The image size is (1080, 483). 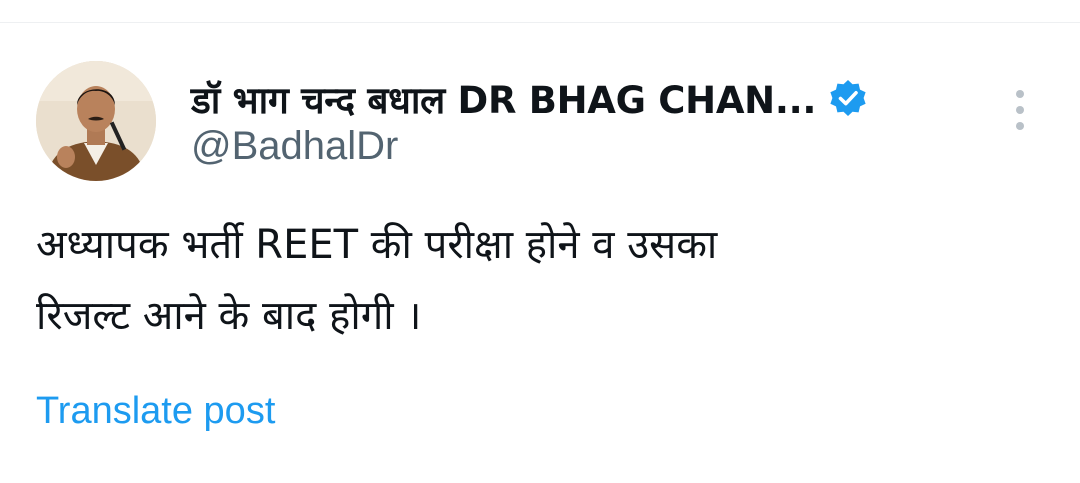 What do you see at coordinates (540, 22) in the screenshot?
I see `divider` at bounding box center [540, 22].